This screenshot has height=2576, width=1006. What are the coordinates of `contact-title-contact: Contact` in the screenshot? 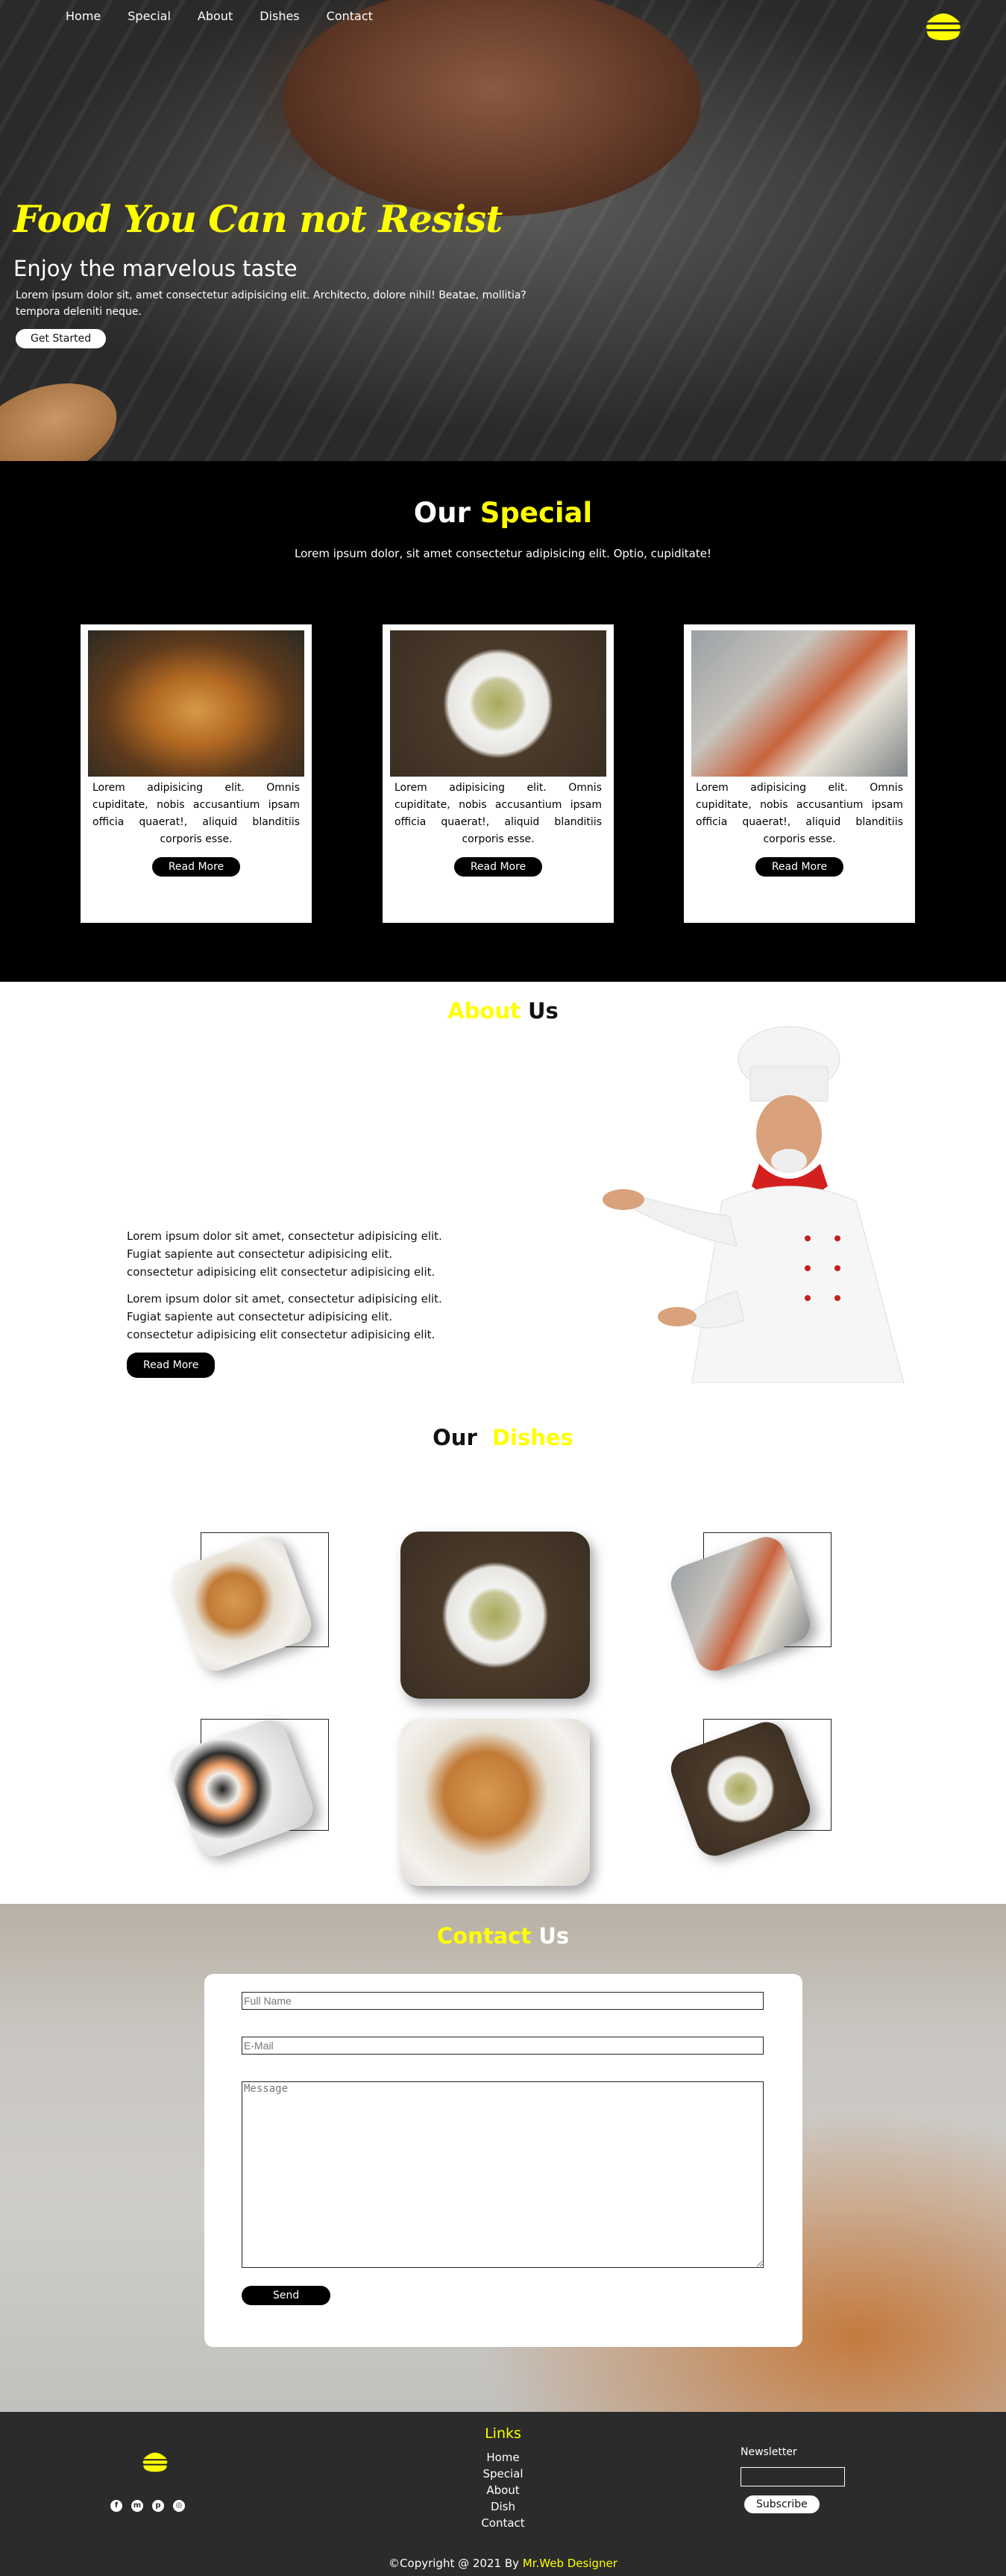 It's located at (484, 1936).